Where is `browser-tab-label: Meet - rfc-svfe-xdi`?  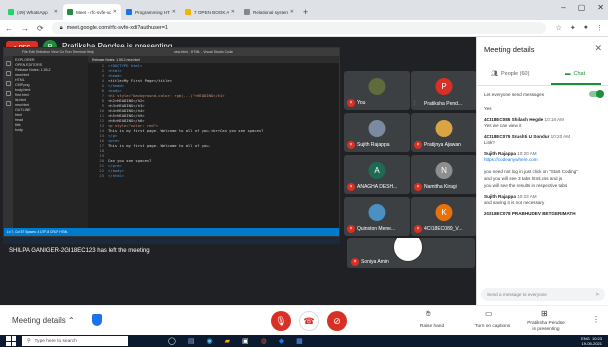
browser-tab-label: Meet - rfc-svfe-xdi is located at coordinates (93, 12).